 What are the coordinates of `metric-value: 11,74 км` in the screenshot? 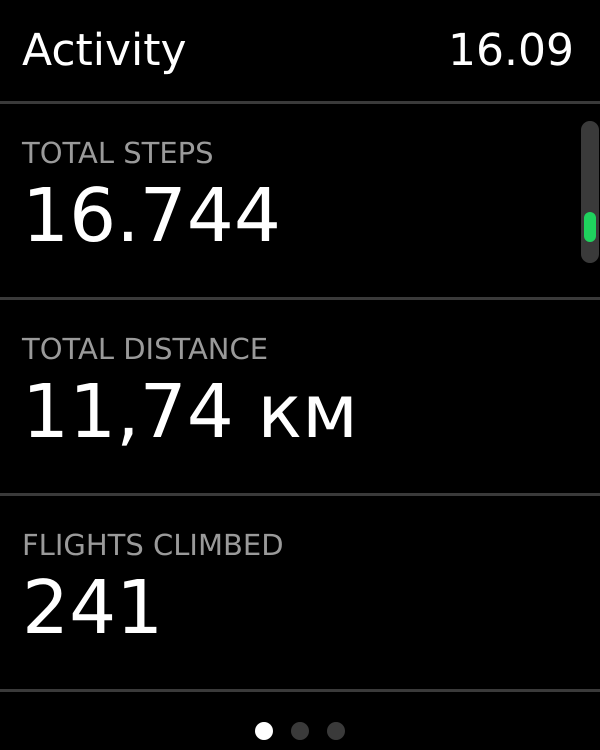 It's located at (190, 413).